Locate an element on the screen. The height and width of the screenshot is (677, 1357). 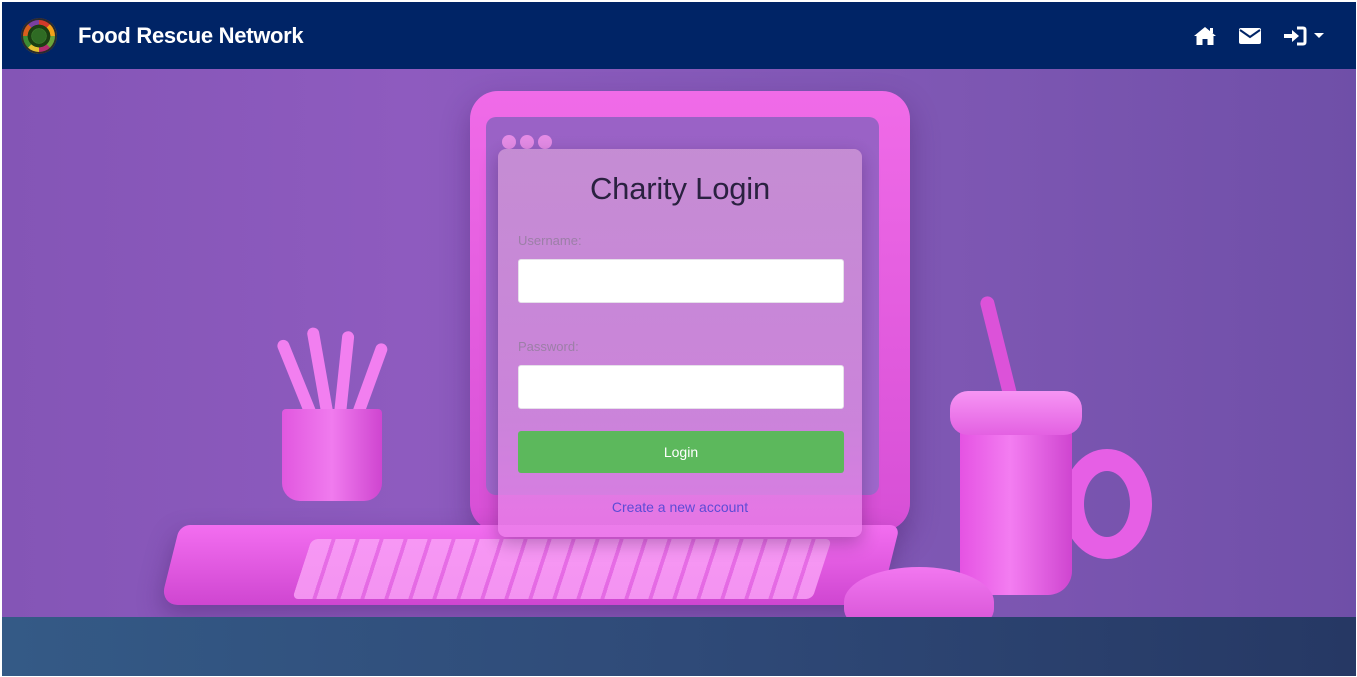
sign-in-dropdown is located at coordinates (1303, 36).